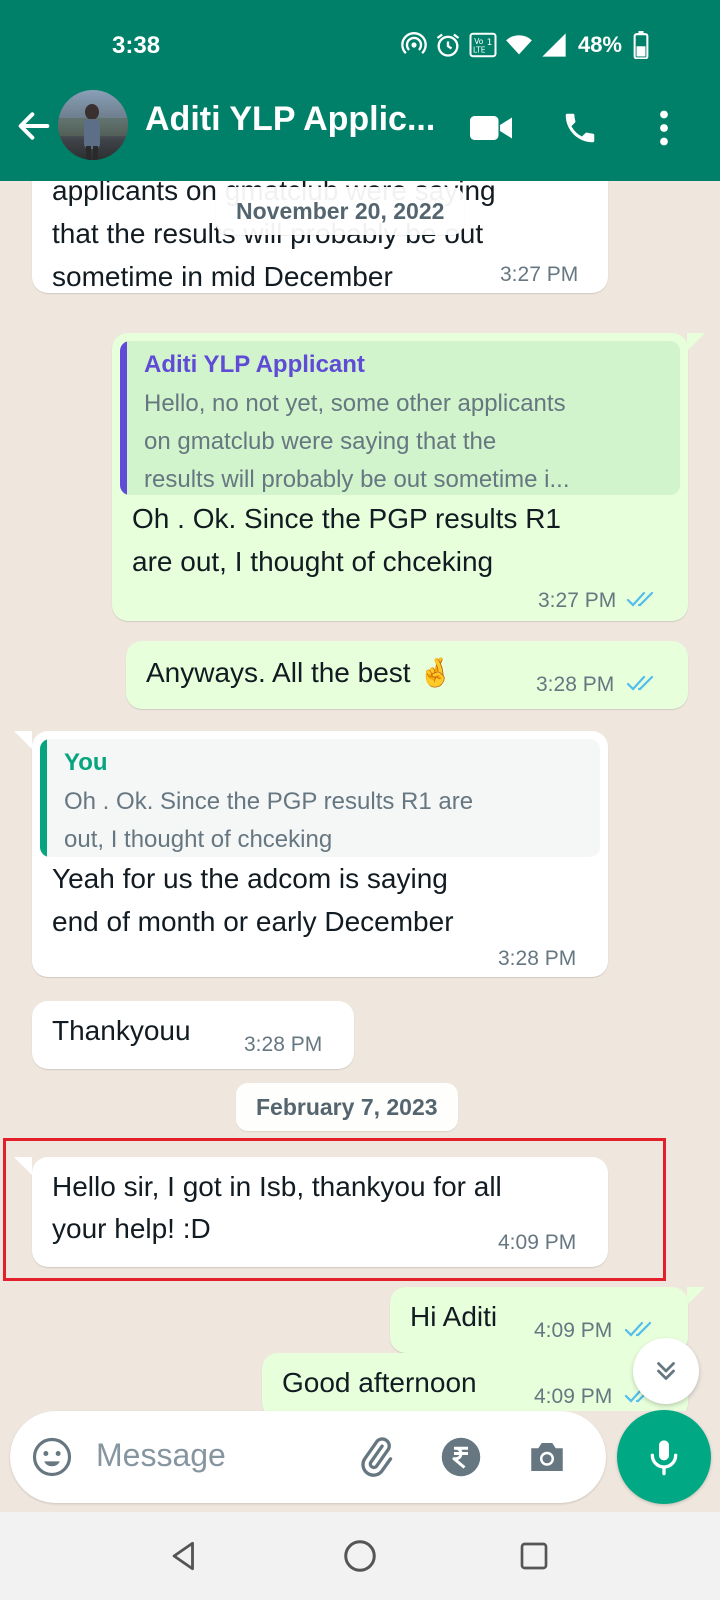 The height and width of the screenshot is (1600, 720). I want to click on attach-icon, so click(377, 1457).